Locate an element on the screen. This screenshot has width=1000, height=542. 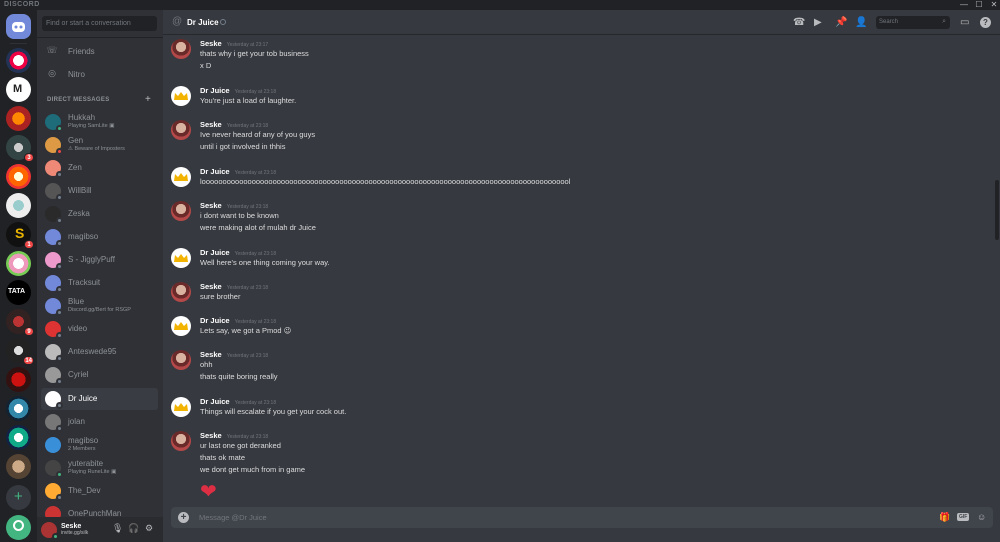
conversation-search: Find or start a conversation is located at coordinates (99, 23).